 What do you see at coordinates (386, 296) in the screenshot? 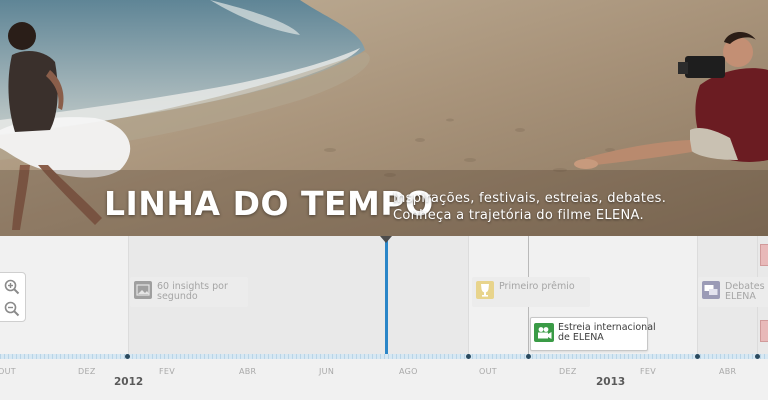
I see `timeline-current-position` at bounding box center [386, 296].